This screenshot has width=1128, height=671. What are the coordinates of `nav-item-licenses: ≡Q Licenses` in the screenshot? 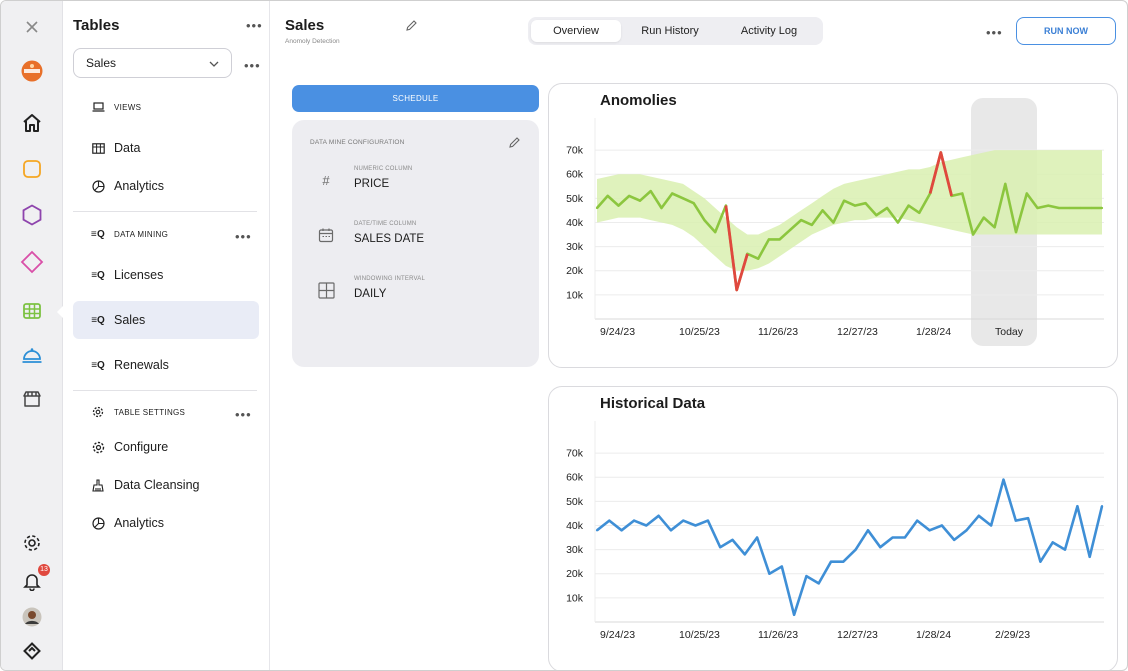 It's located at (166, 275).